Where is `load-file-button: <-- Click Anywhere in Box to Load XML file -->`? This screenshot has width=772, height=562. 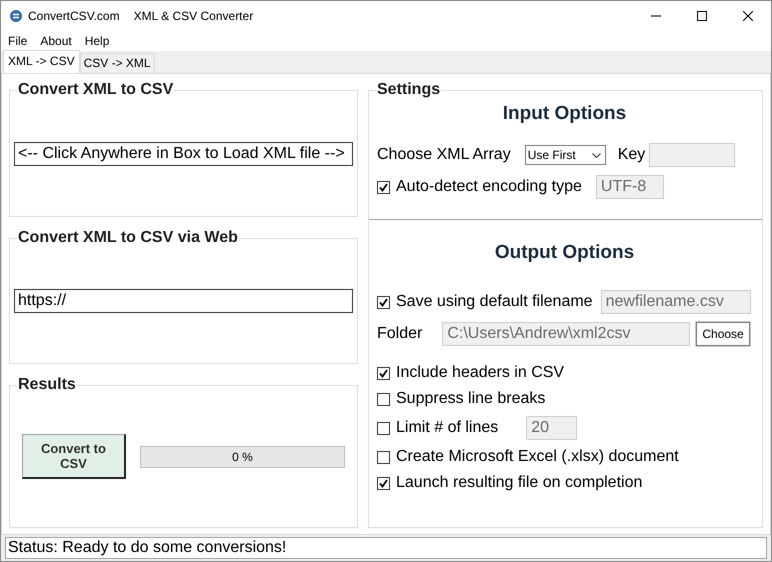 load-file-button: <-- Click Anywhere in Box to Load XML file --> is located at coordinates (183, 154).